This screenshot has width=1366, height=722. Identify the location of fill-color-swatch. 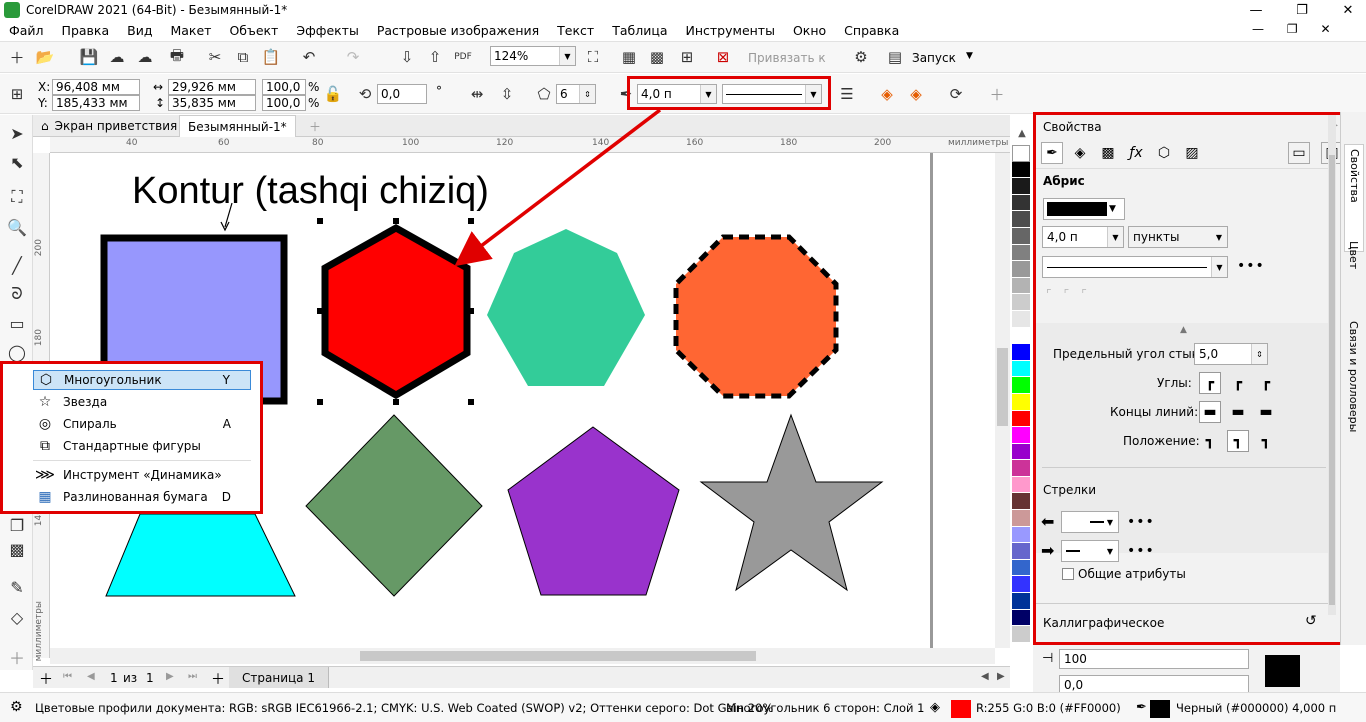
(961, 709).